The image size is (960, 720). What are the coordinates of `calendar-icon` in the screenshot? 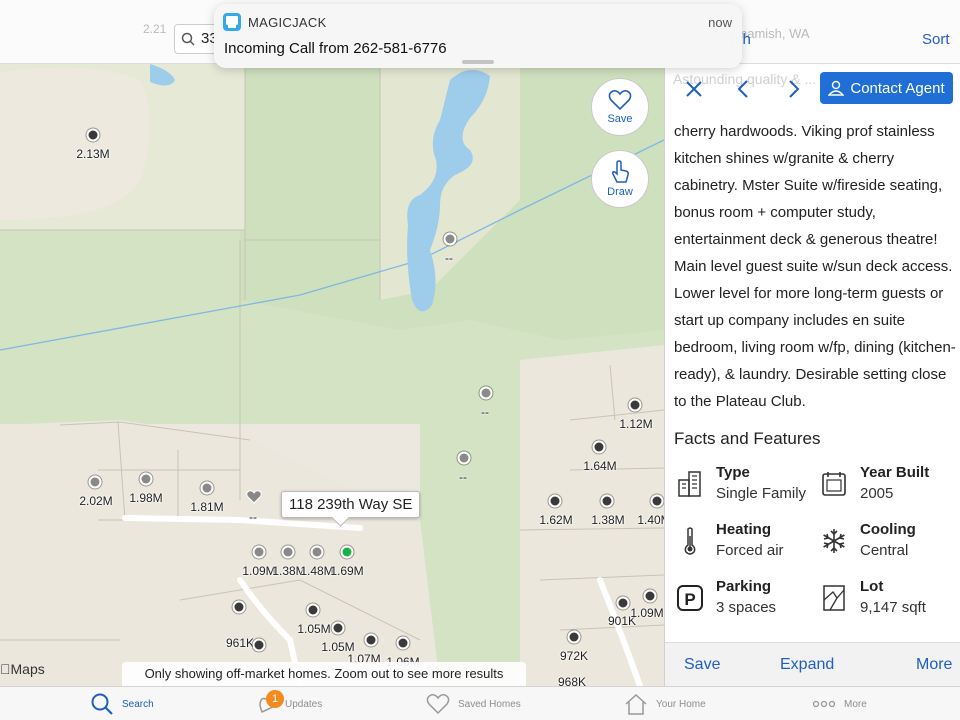 It's located at (834, 484).